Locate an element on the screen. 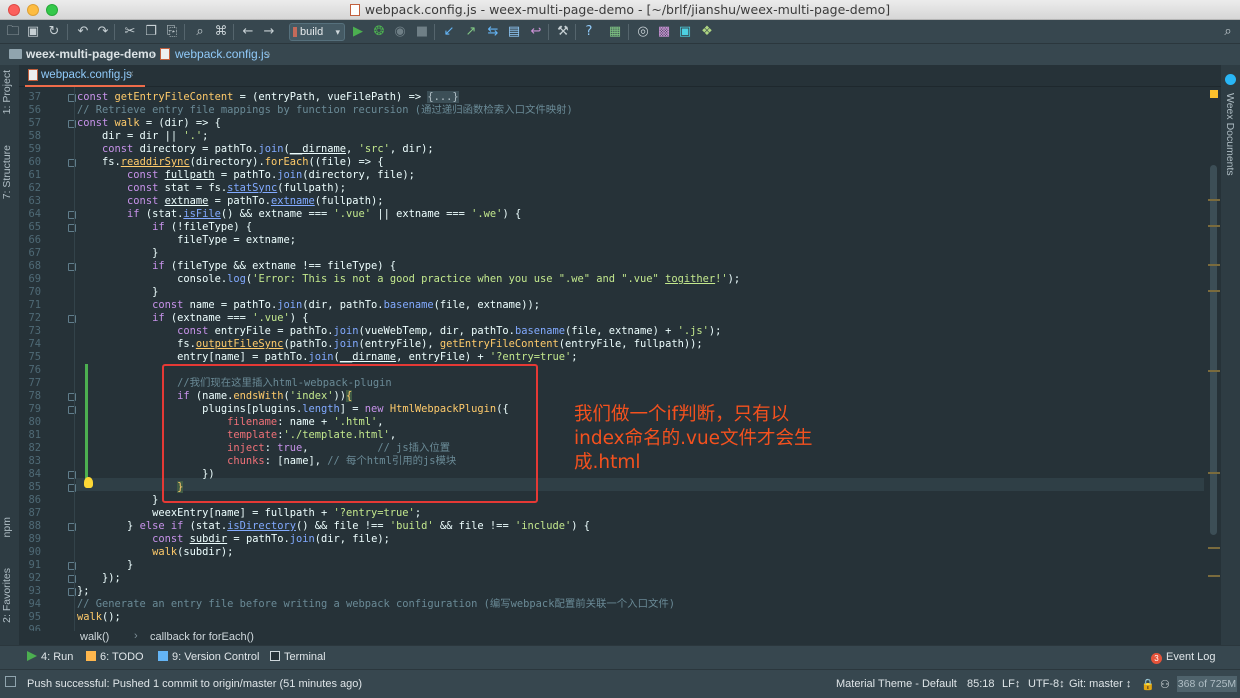 The height and width of the screenshot is (698, 1240). find-icon: ⌕ is located at coordinates (200, 32).